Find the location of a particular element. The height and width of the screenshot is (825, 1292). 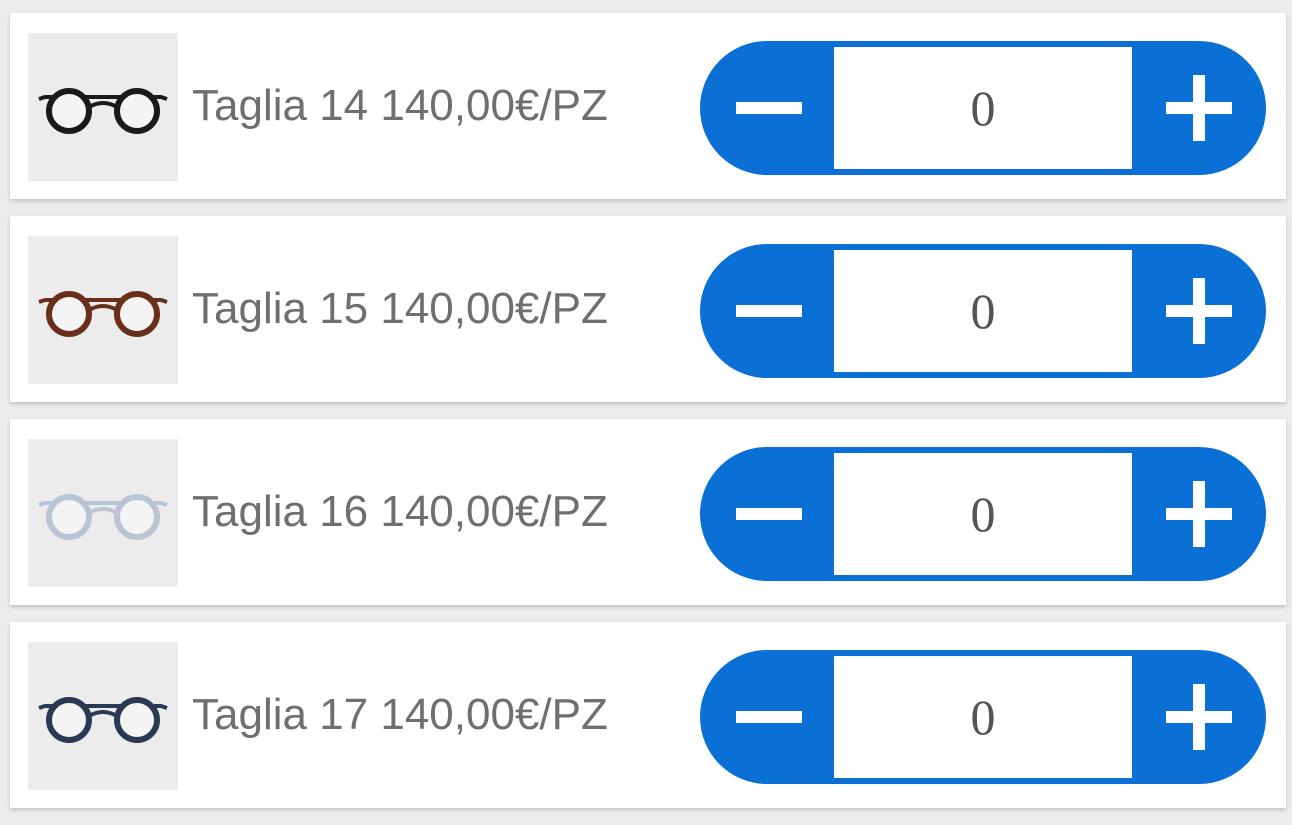

glasses-black-icon is located at coordinates (103, 111).